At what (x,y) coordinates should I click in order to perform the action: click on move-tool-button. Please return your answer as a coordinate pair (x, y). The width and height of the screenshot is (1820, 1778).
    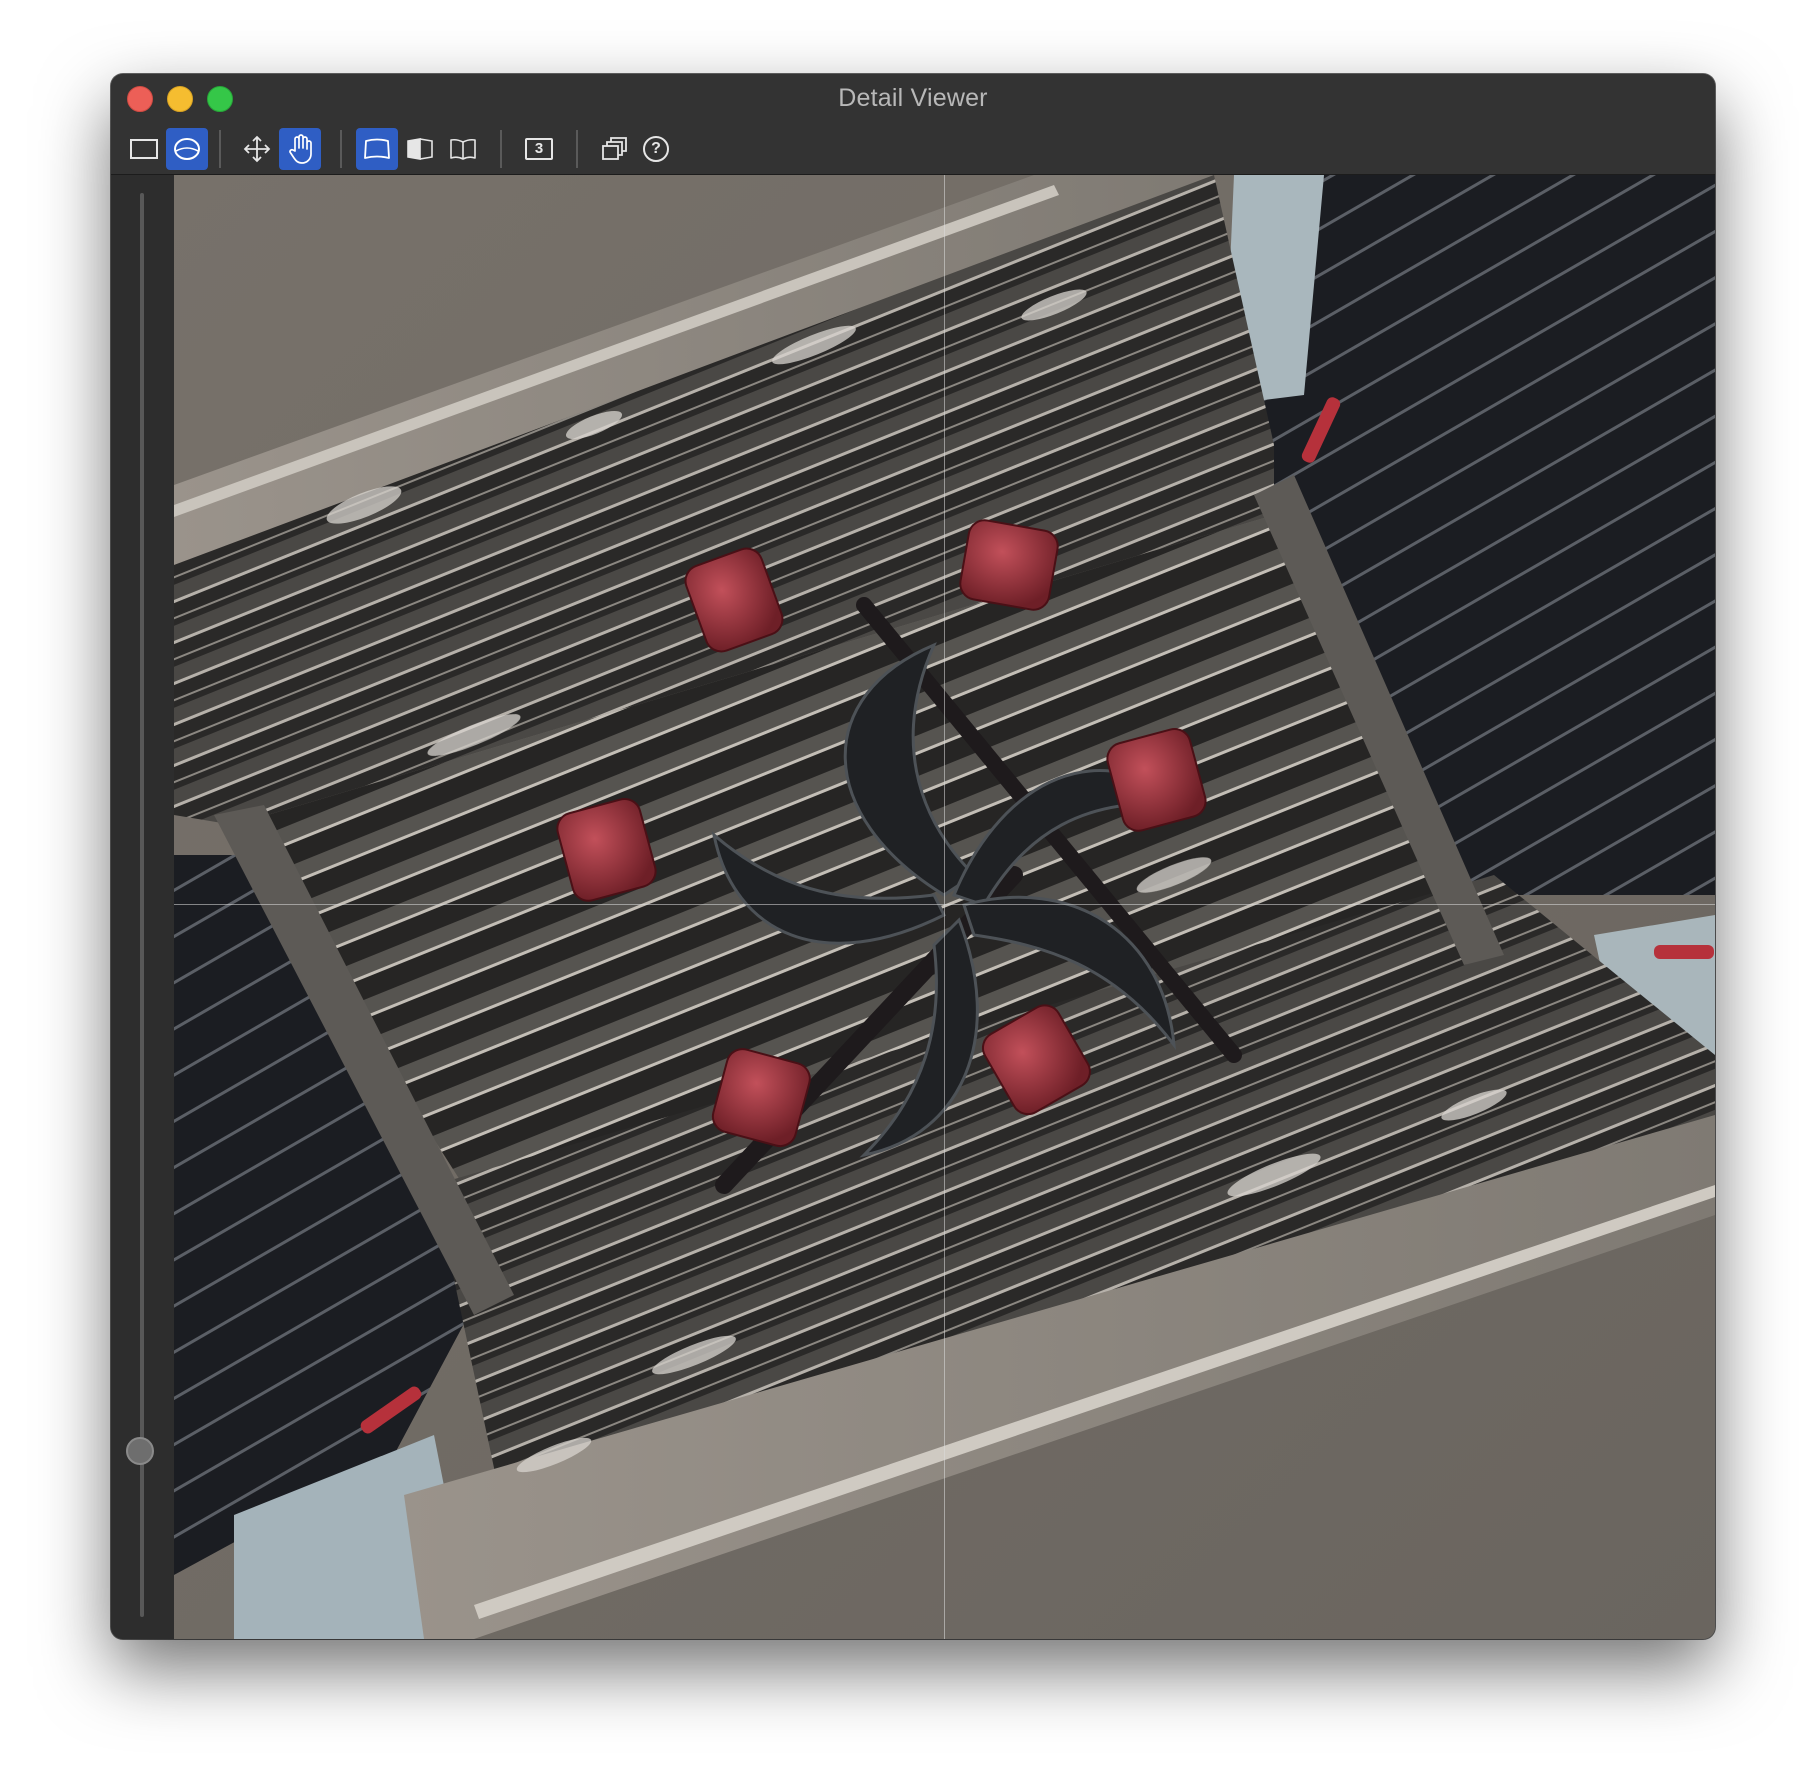
    Looking at the image, I should click on (257, 149).